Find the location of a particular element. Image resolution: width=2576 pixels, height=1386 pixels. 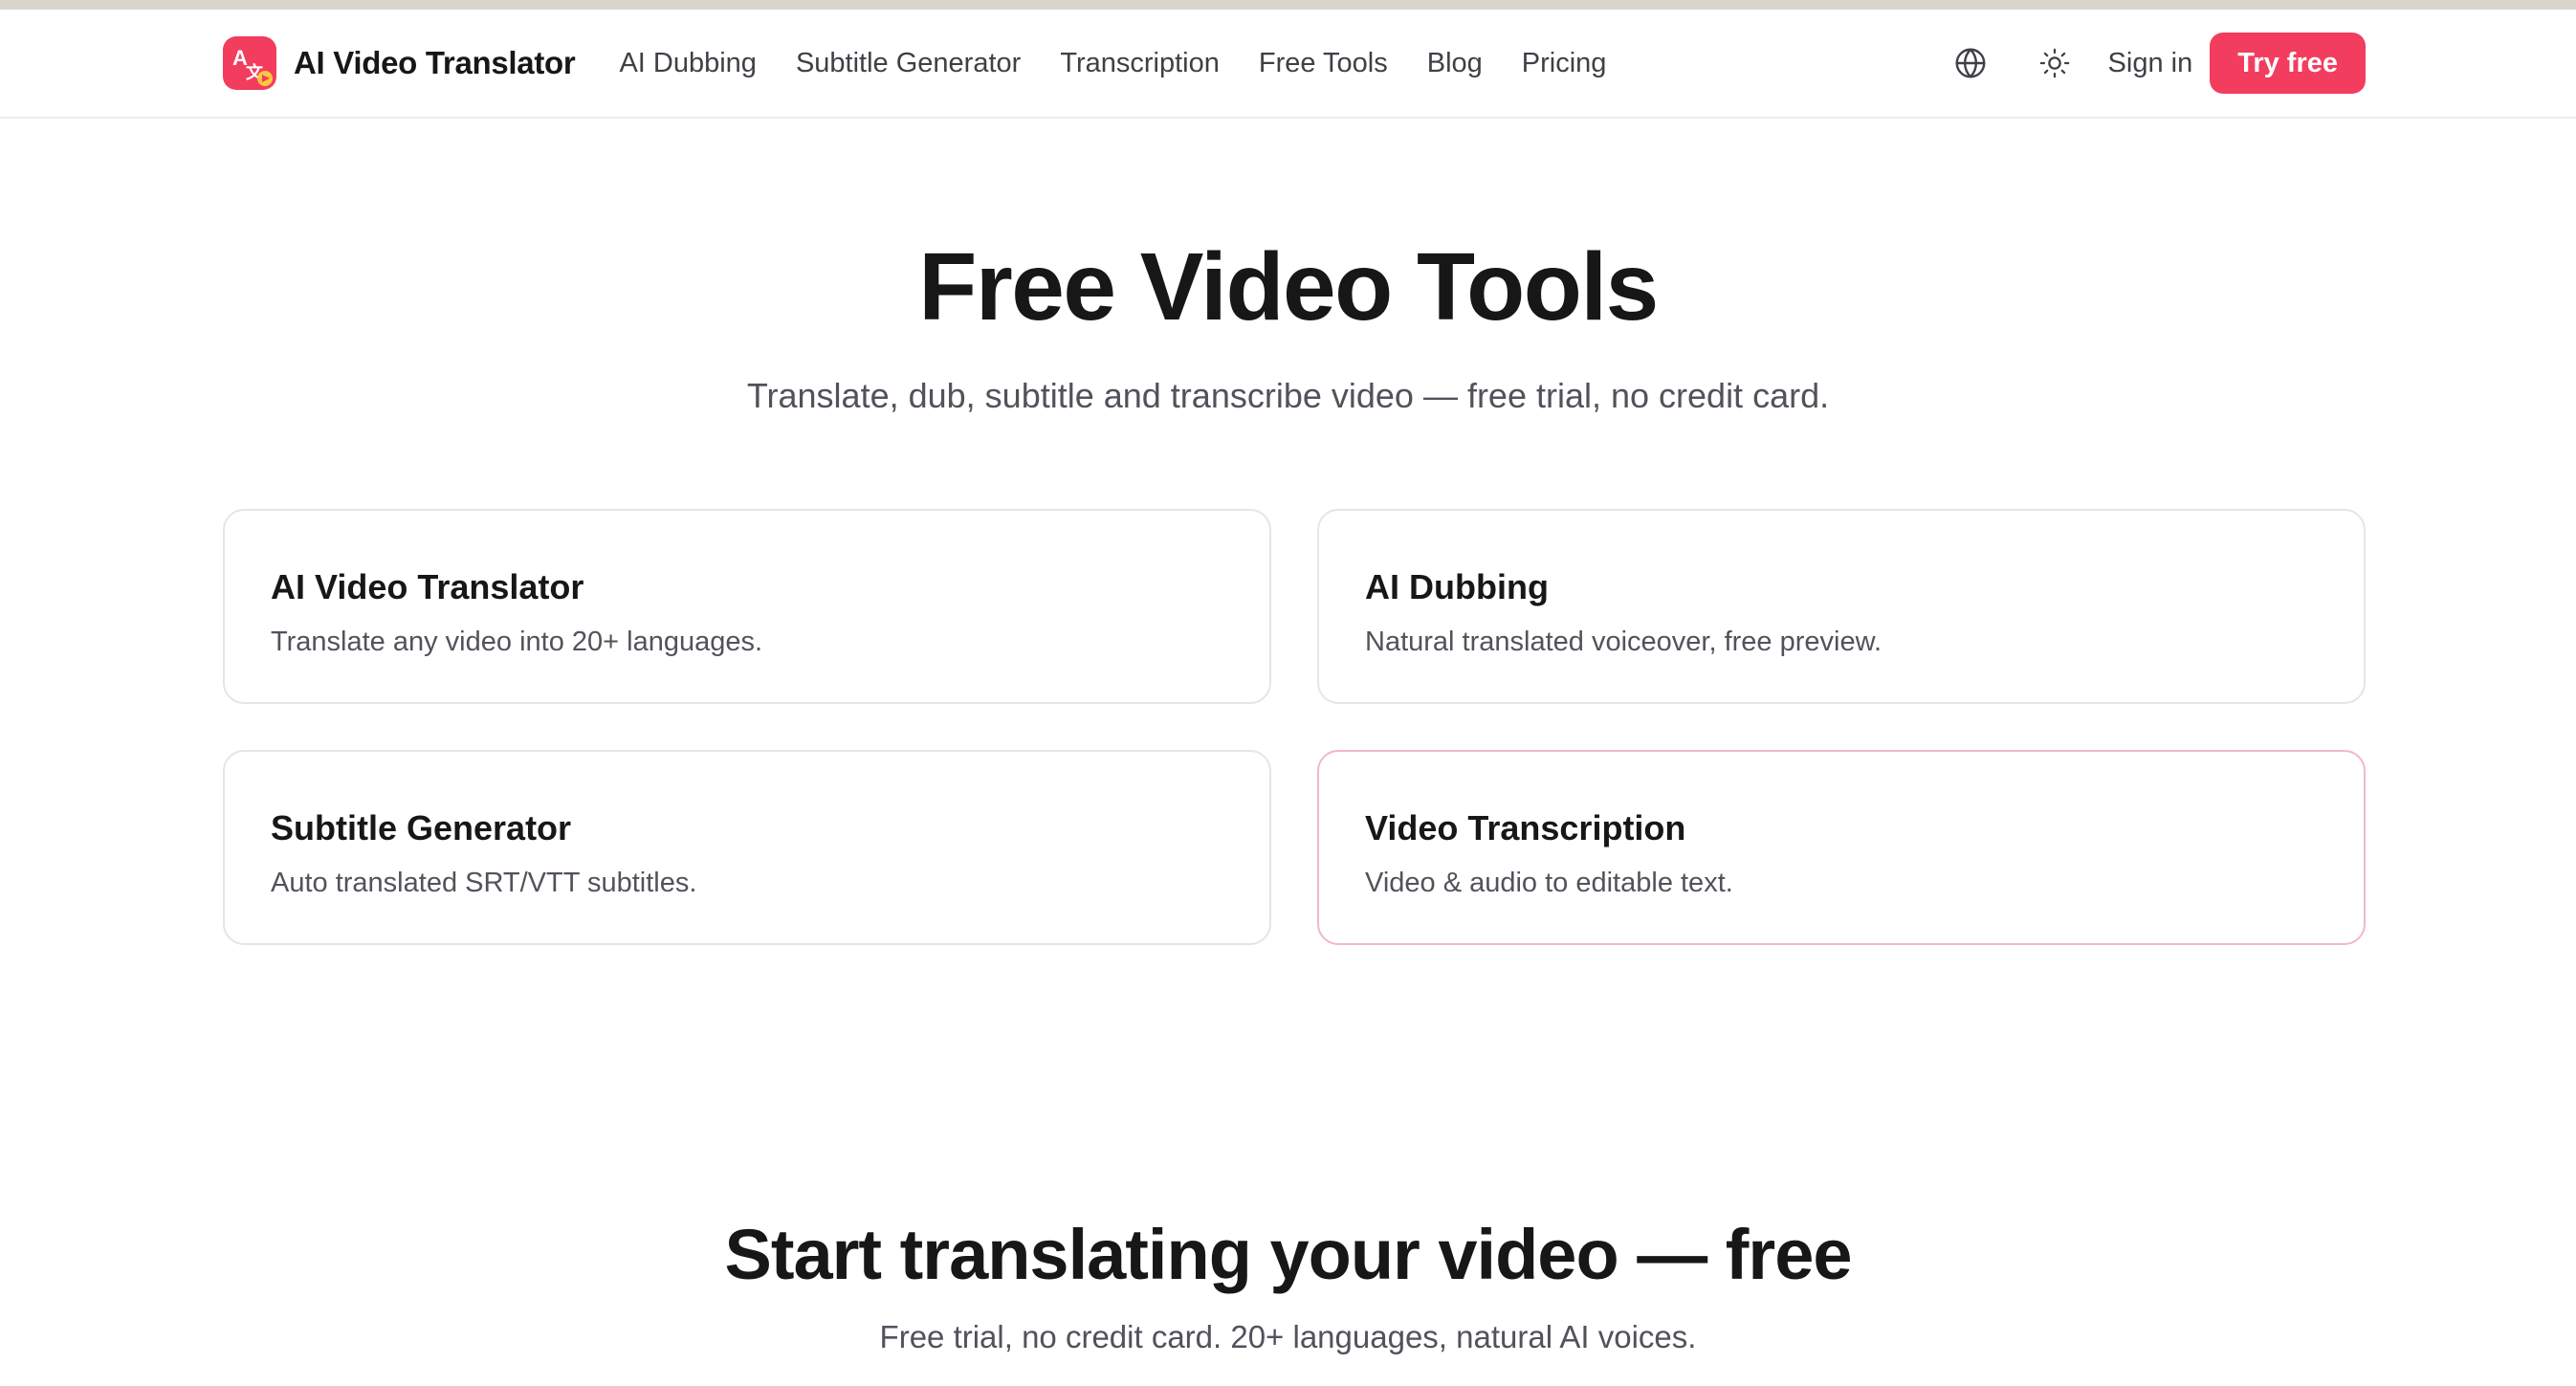

tool-card-description: Translate any video into 20+ languages. is located at coordinates (517, 642).